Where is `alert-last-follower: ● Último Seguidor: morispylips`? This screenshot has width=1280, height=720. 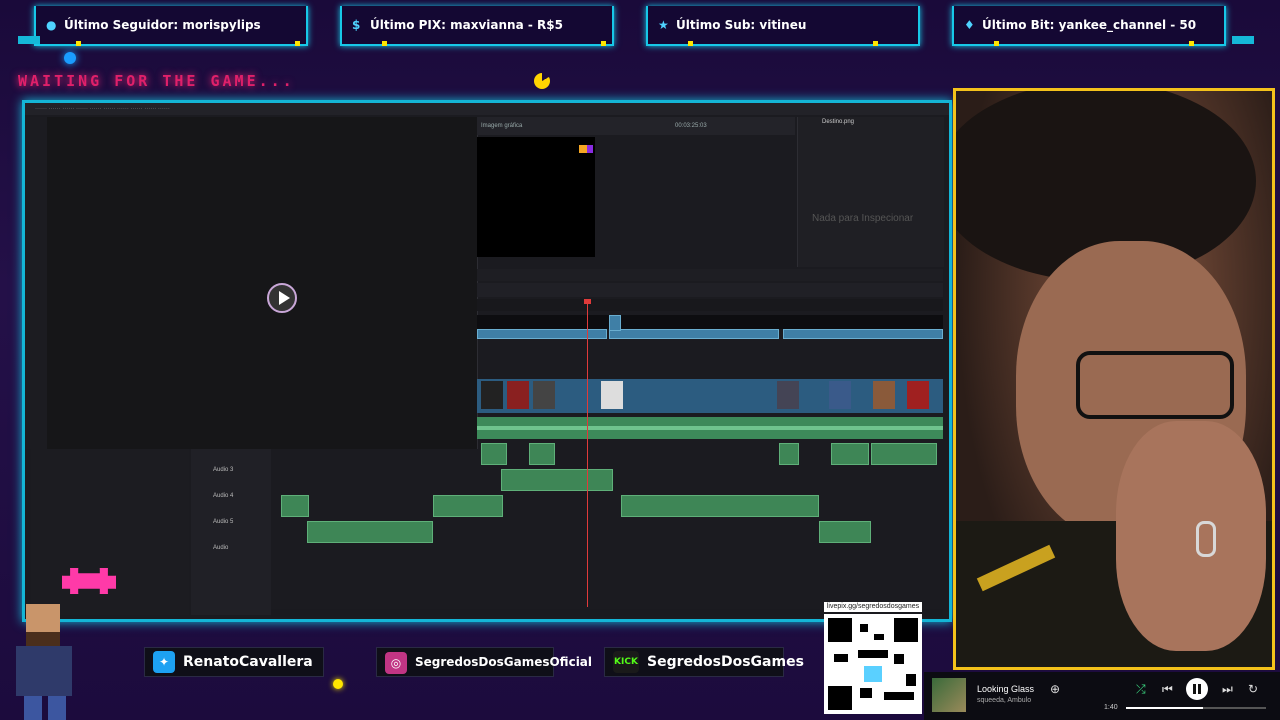 alert-last-follower: ● Último Seguidor: morispylips is located at coordinates (171, 26).